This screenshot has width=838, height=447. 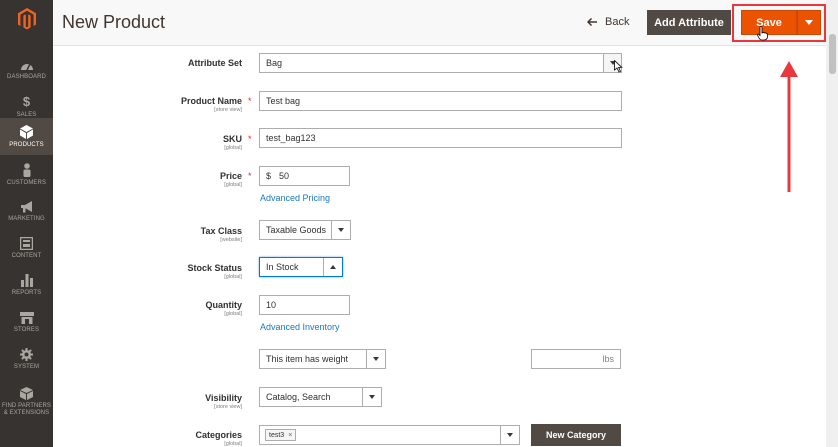 What do you see at coordinates (274, 63) in the screenshot?
I see `attribute-set-value: Bag` at bounding box center [274, 63].